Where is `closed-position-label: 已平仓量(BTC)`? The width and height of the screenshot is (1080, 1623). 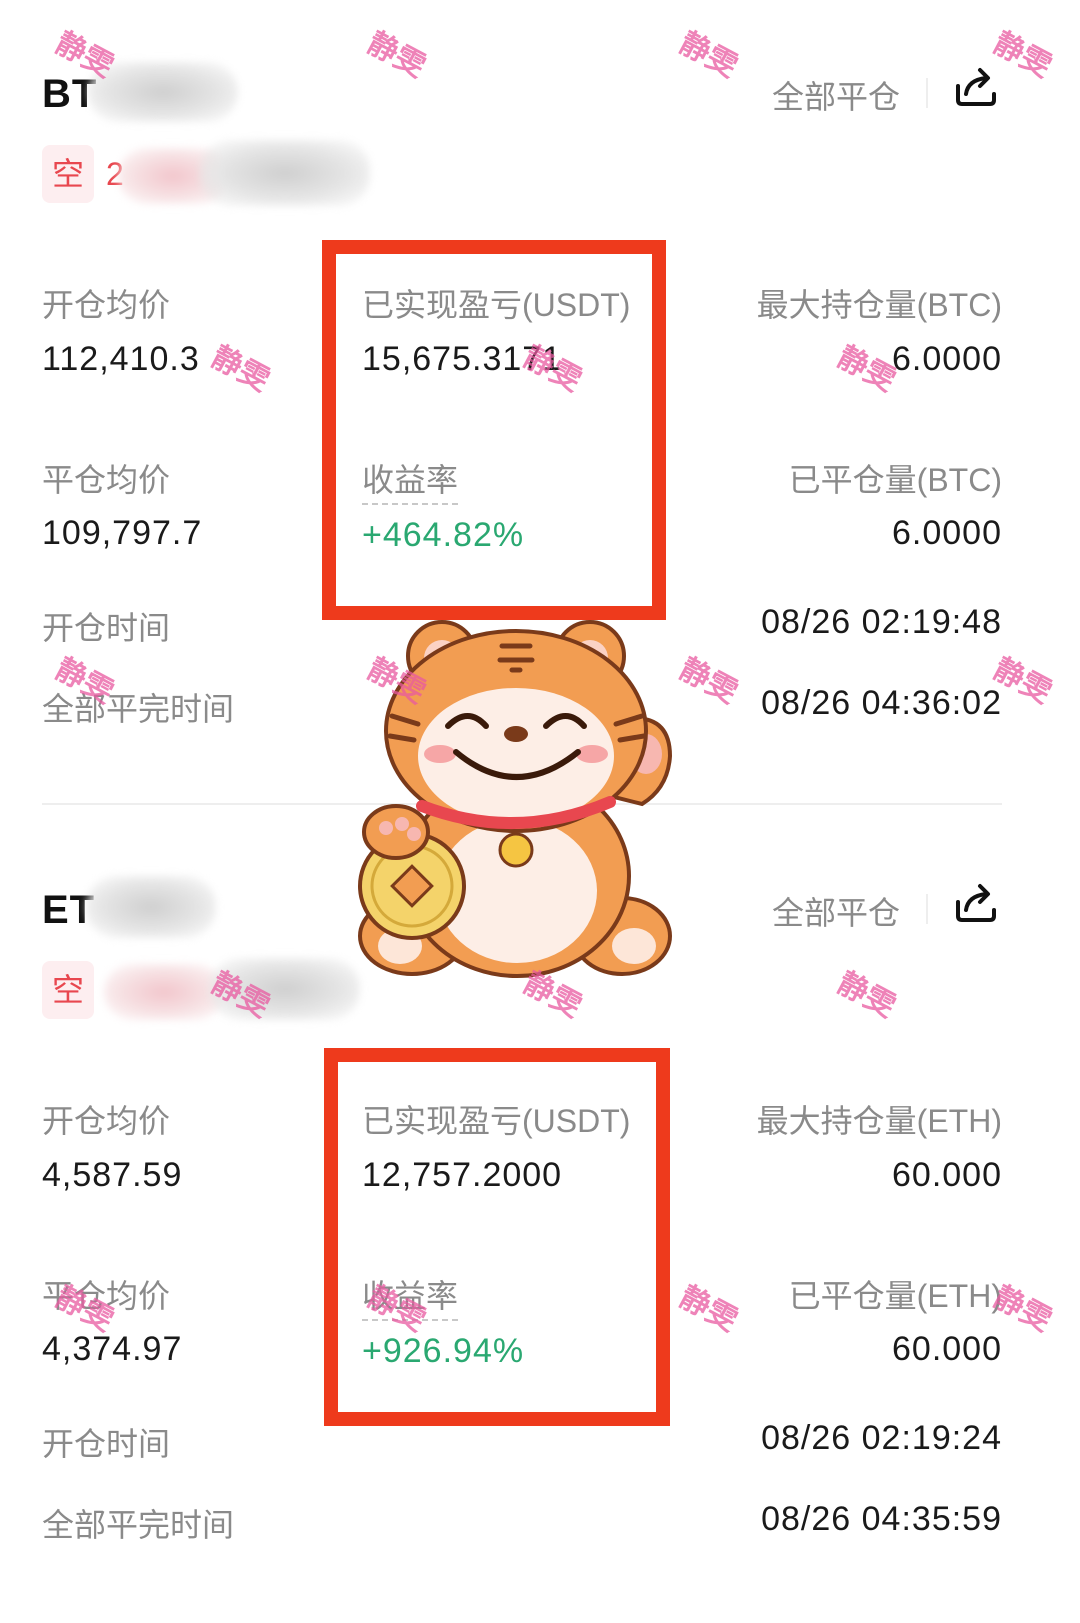 closed-position-label: 已平仓量(BTC) is located at coordinates (895, 480).